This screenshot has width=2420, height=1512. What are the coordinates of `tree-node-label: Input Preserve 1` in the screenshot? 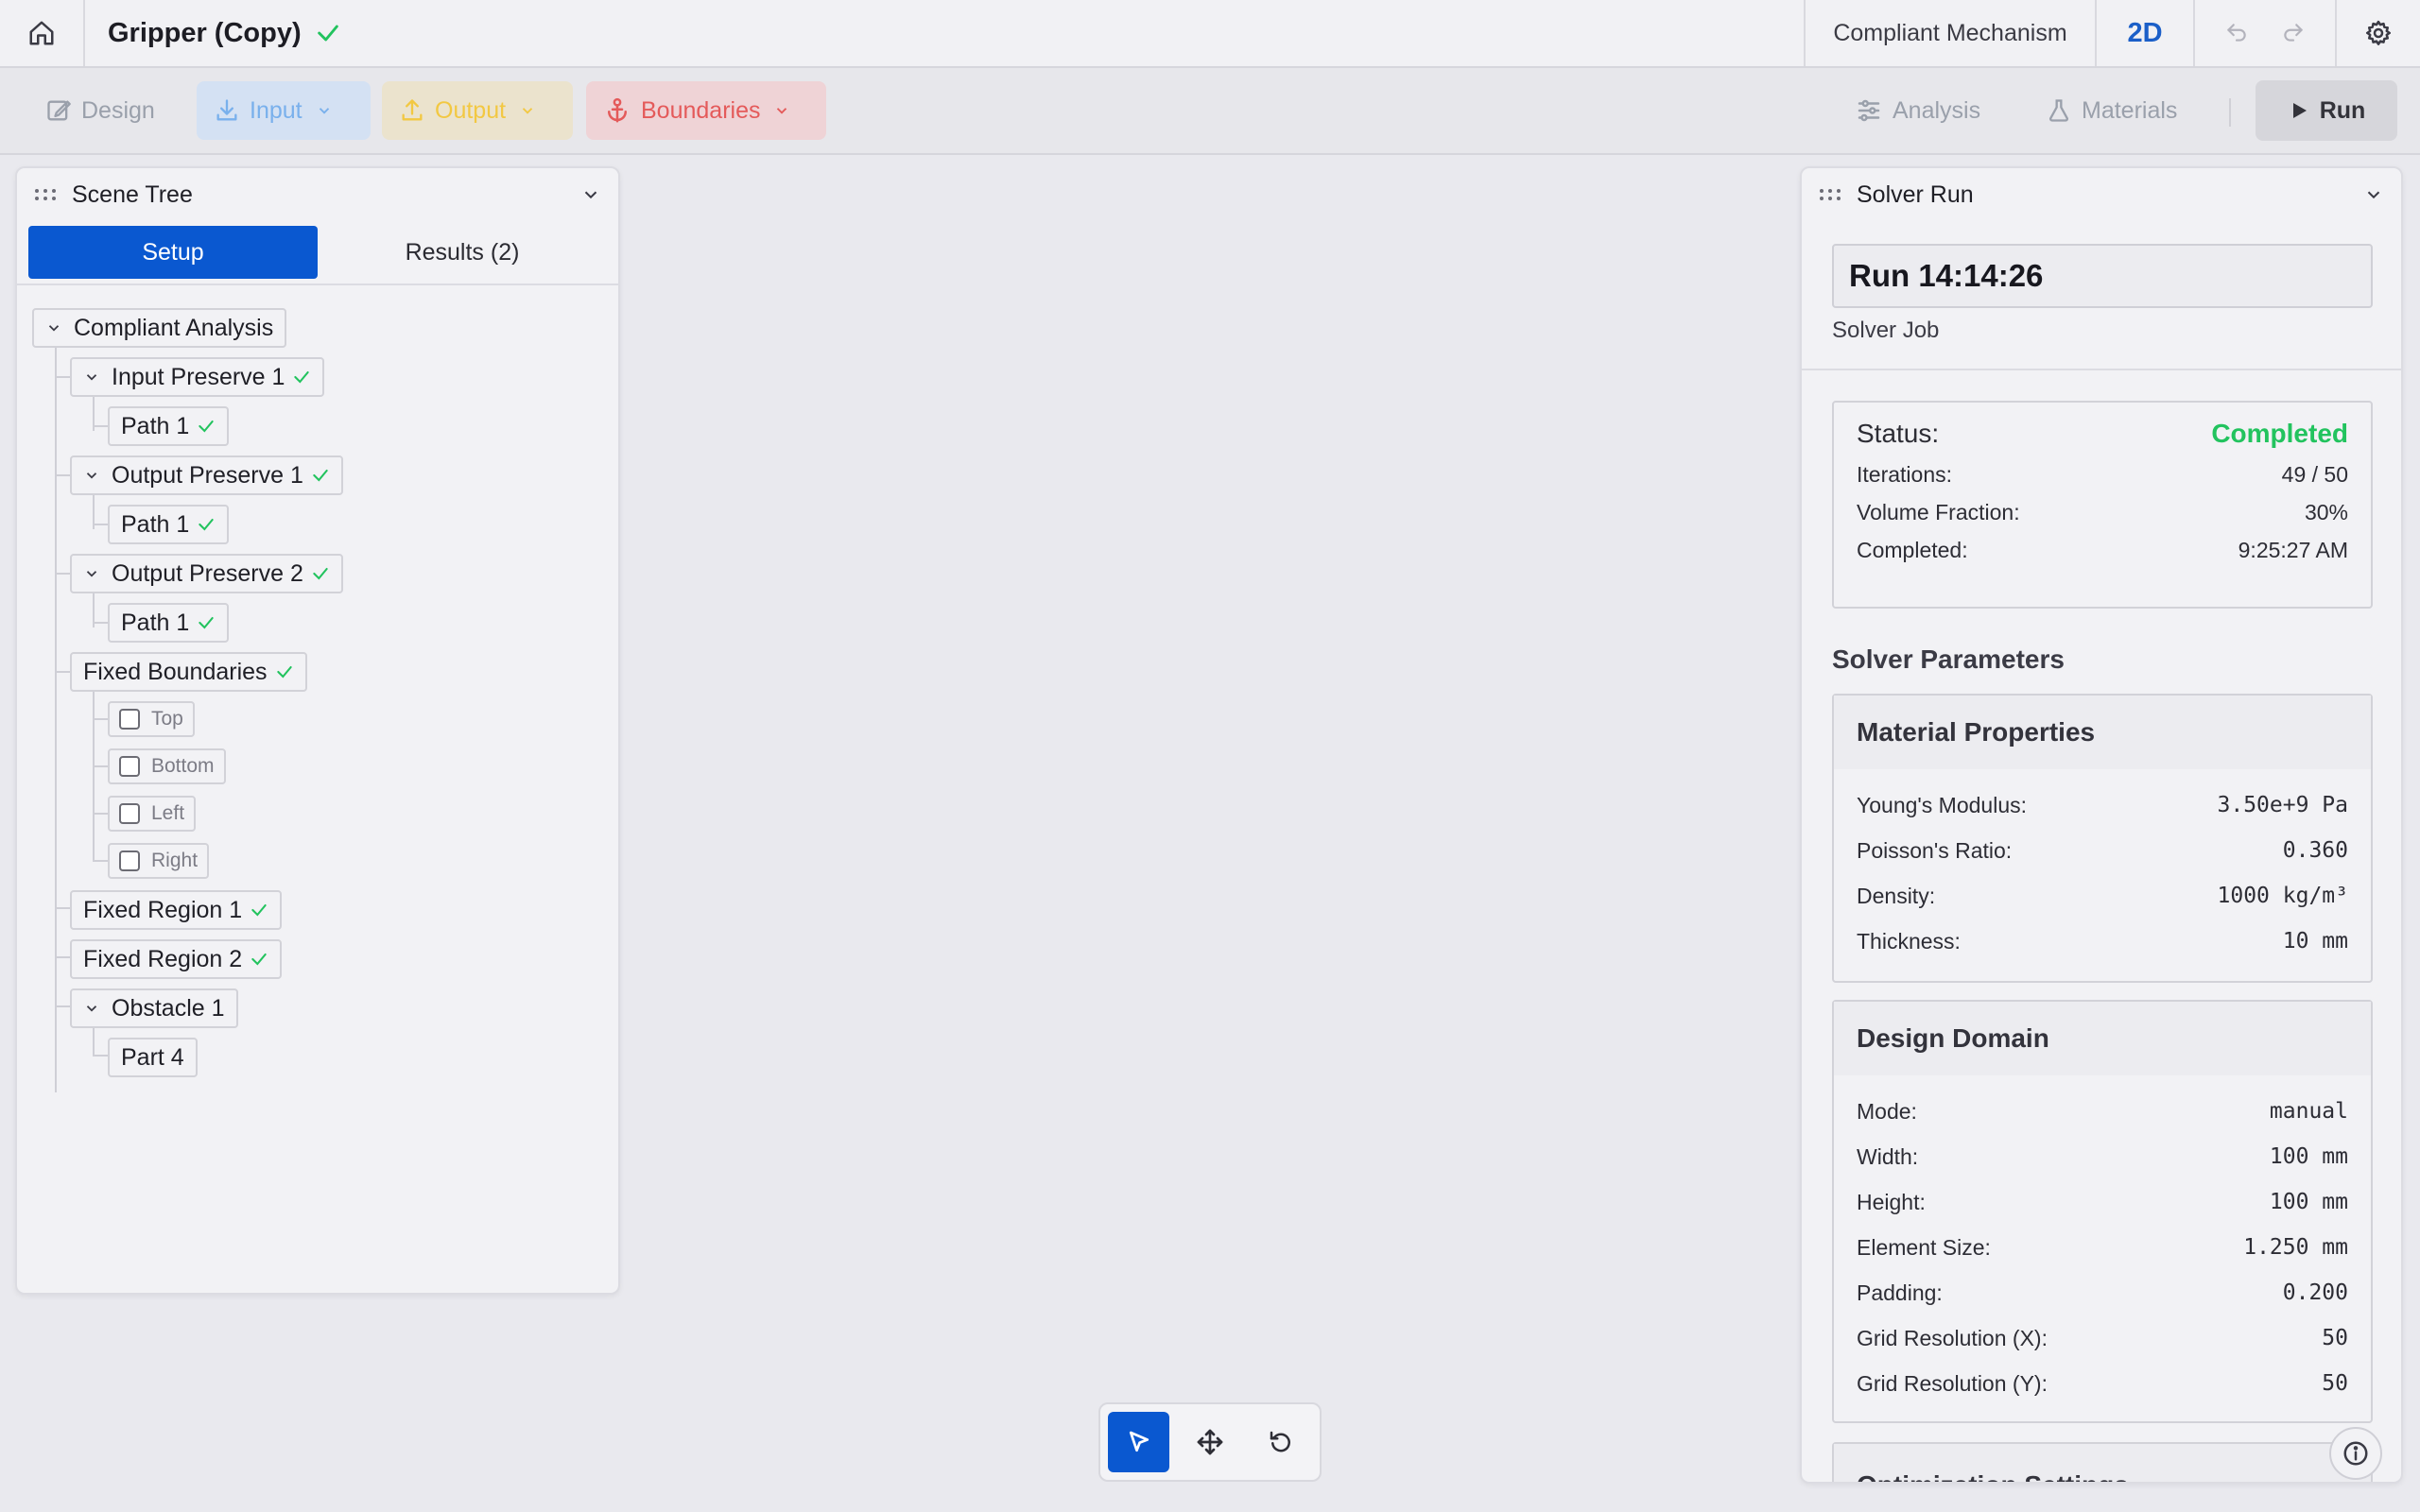 It's located at (198, 376).